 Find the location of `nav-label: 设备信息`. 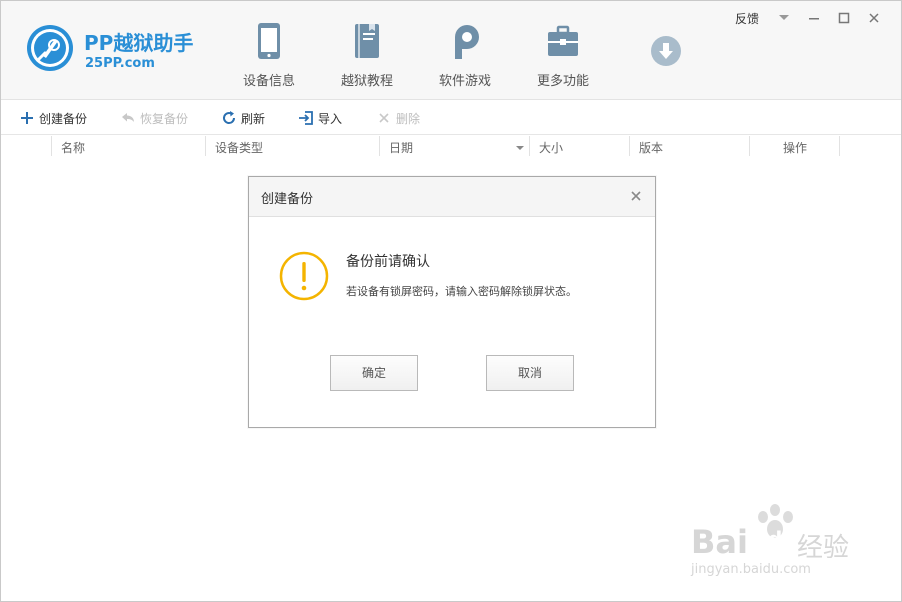

nav-label: 设备信息 is located at coordinates (268, 81).